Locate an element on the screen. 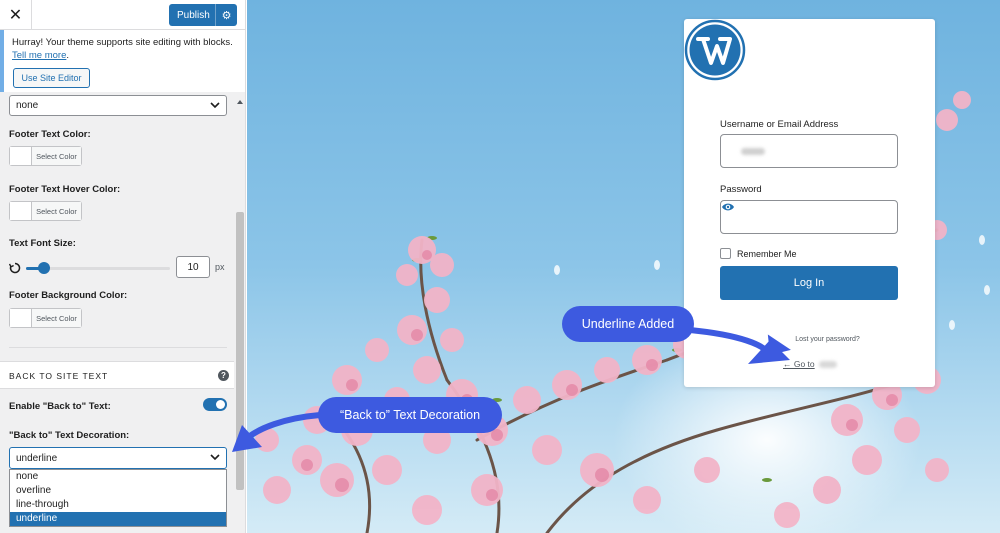  publish-button: Publish ⚙ is located at coordinates (203, 15).